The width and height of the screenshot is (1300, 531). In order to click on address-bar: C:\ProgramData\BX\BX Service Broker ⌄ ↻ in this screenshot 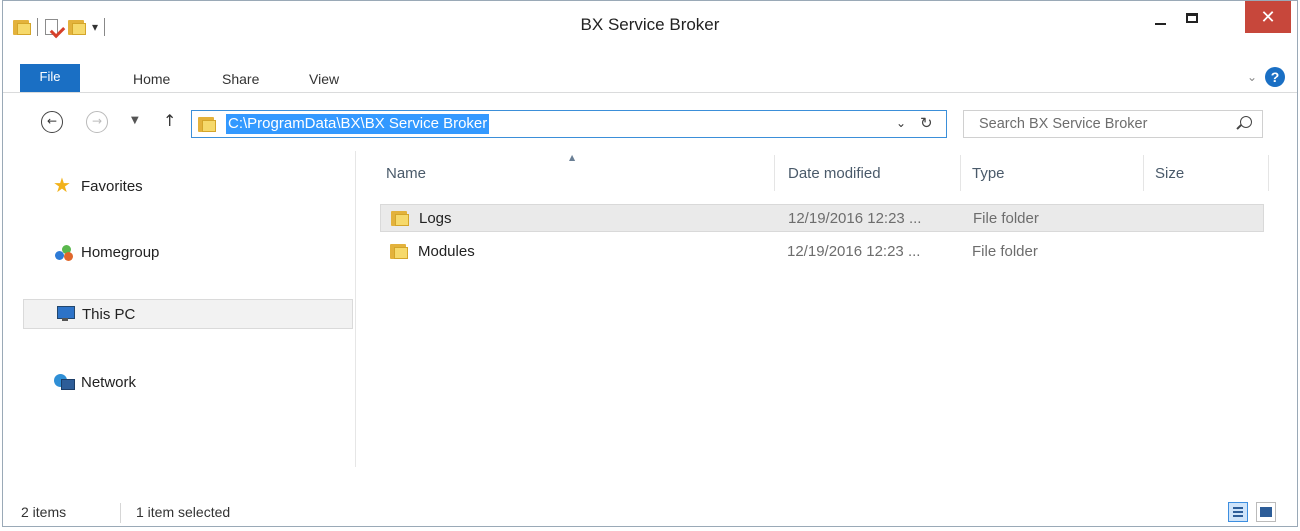, I will do `click(569, 124)`.